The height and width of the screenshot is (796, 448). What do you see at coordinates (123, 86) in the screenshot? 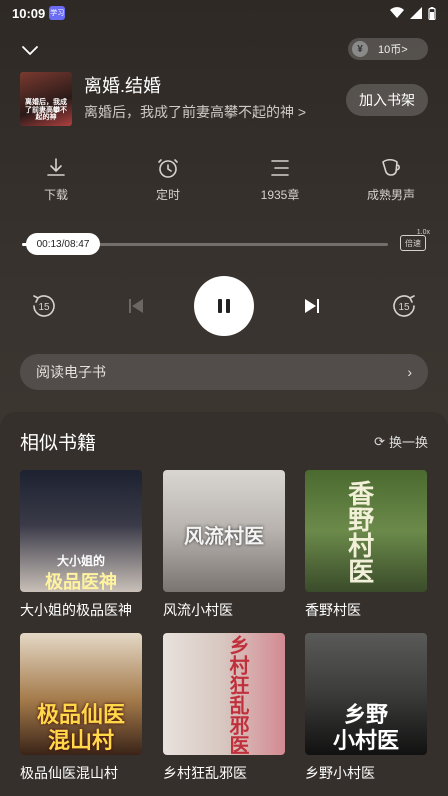
I see `book-title: 离婚.结婚` at bounding box center [123, 86].